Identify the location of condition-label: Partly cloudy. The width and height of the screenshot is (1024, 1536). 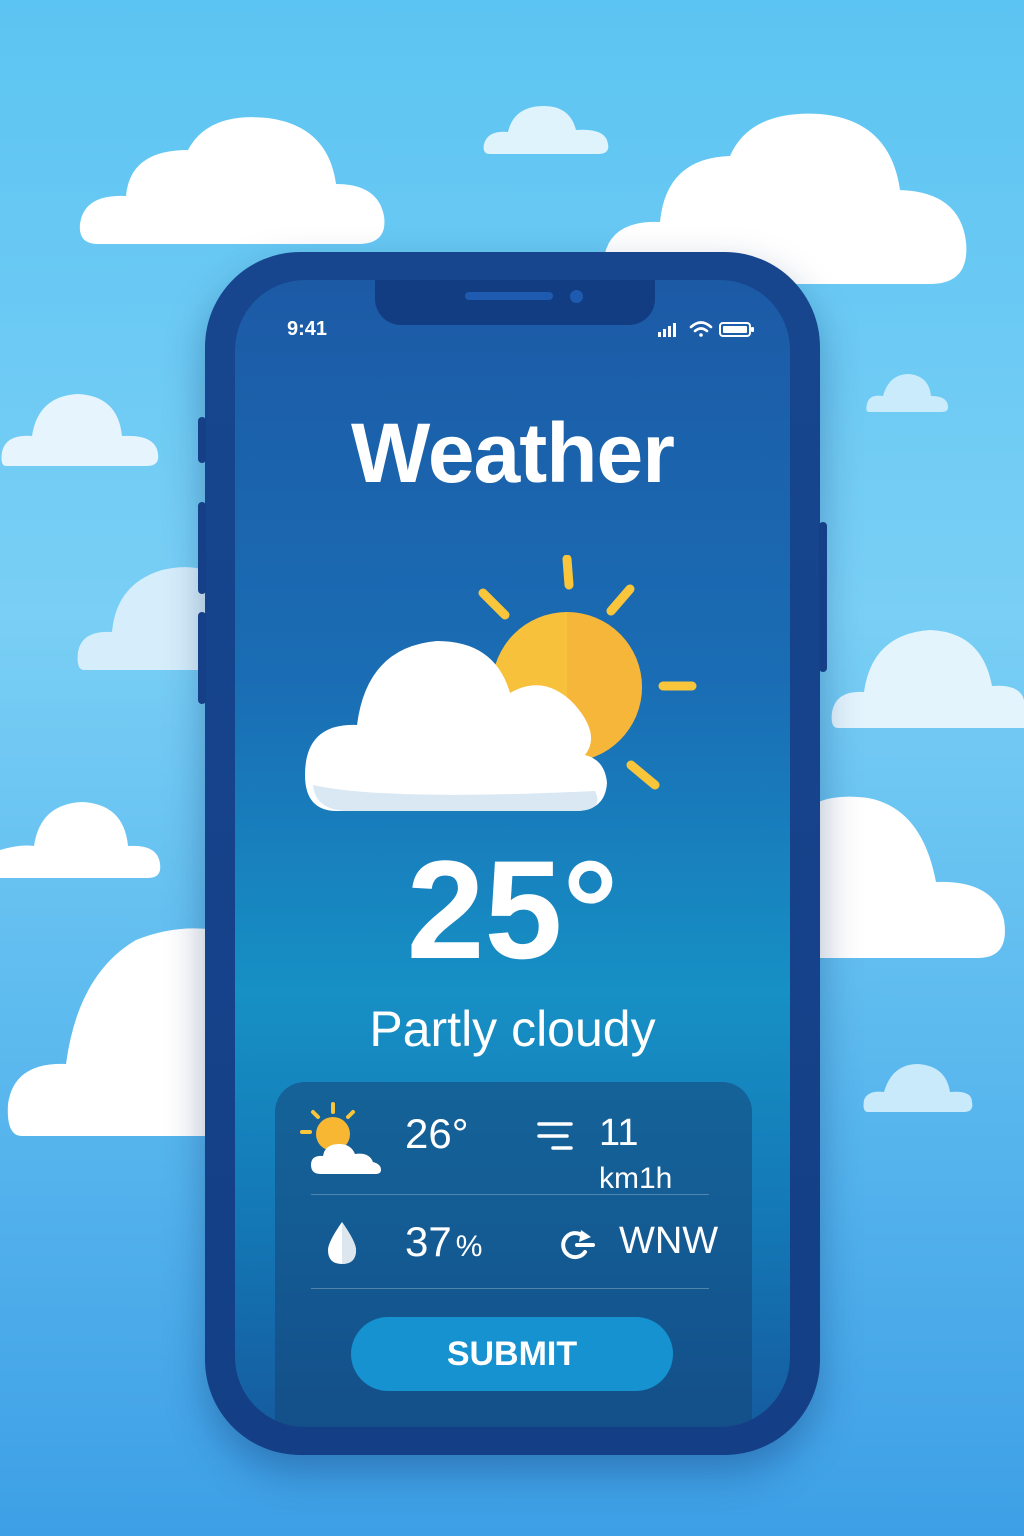
(512, 1029).